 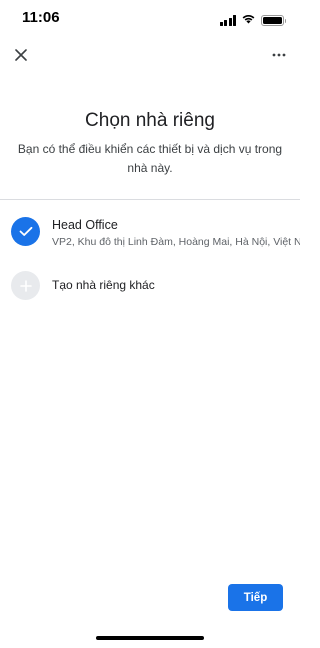 What do you see at coordinates (41, 17) in the screenshot?
I see `status-time: 11:06` at bounding box center [41, 17].